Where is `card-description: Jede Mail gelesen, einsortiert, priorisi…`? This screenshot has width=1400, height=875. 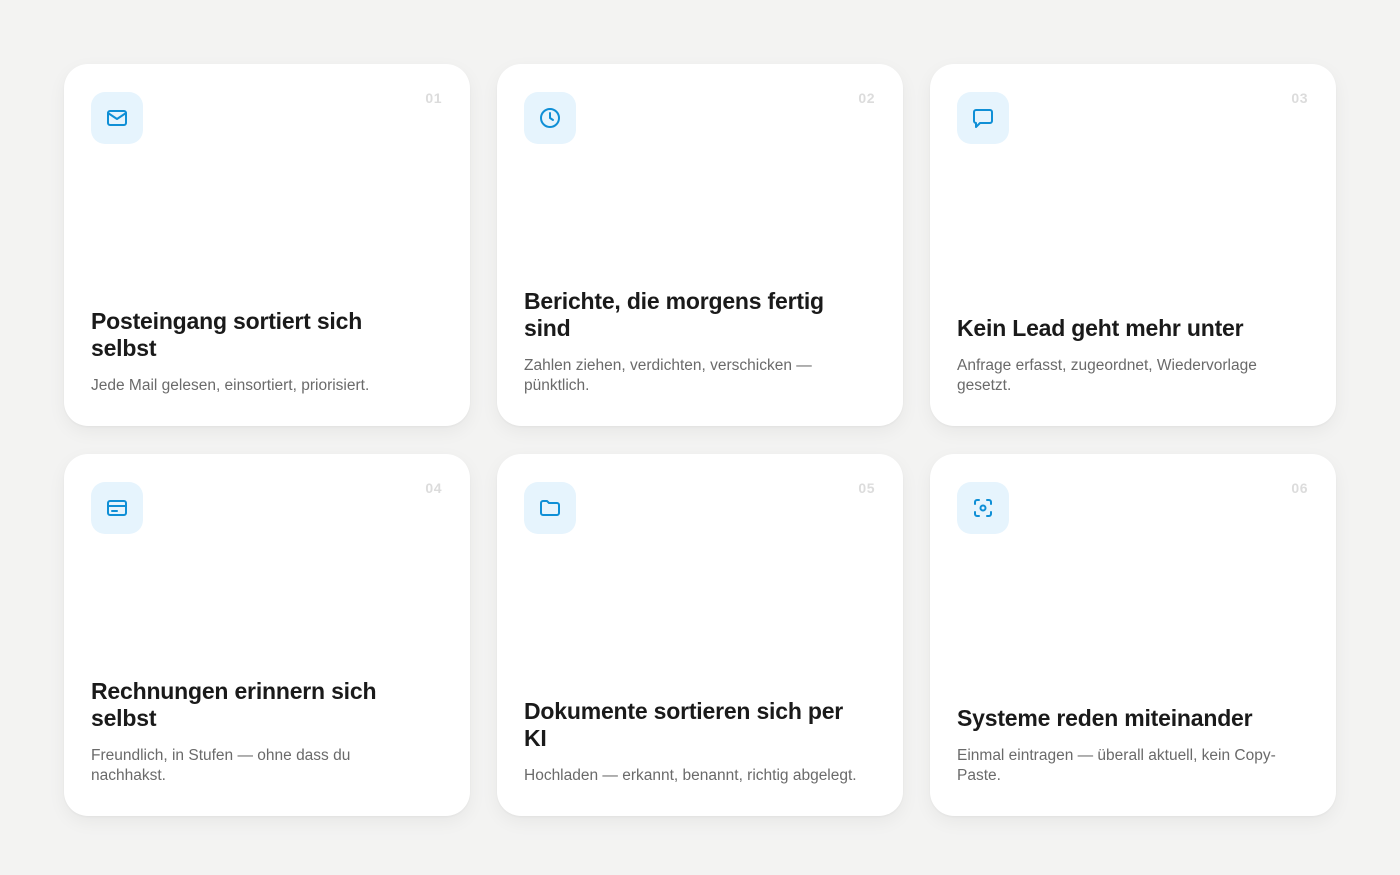
card-description: Jede Mail gelesen, einsortiert, priorisi… is located at coordinates (230, 385).